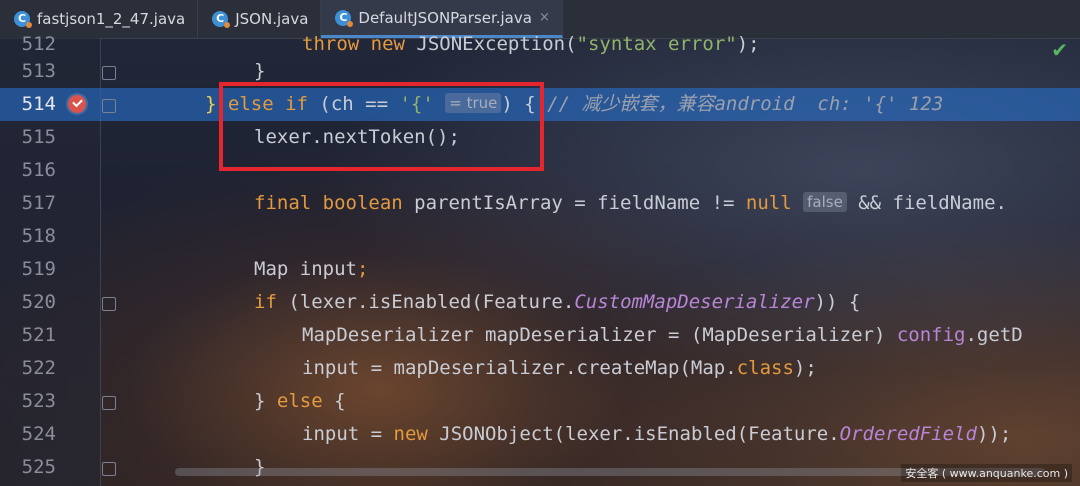  I want to click on line-number: 523, so click(38, 401).